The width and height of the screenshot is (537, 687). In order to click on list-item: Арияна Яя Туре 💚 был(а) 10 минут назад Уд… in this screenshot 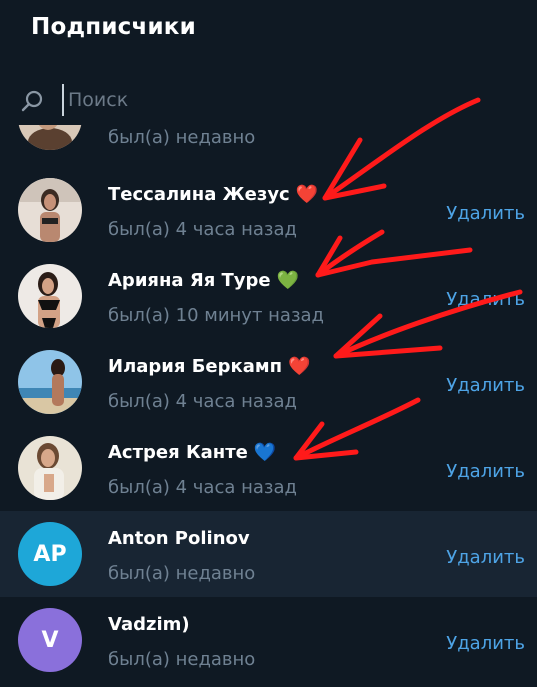, I will do `click(268, 296)`.